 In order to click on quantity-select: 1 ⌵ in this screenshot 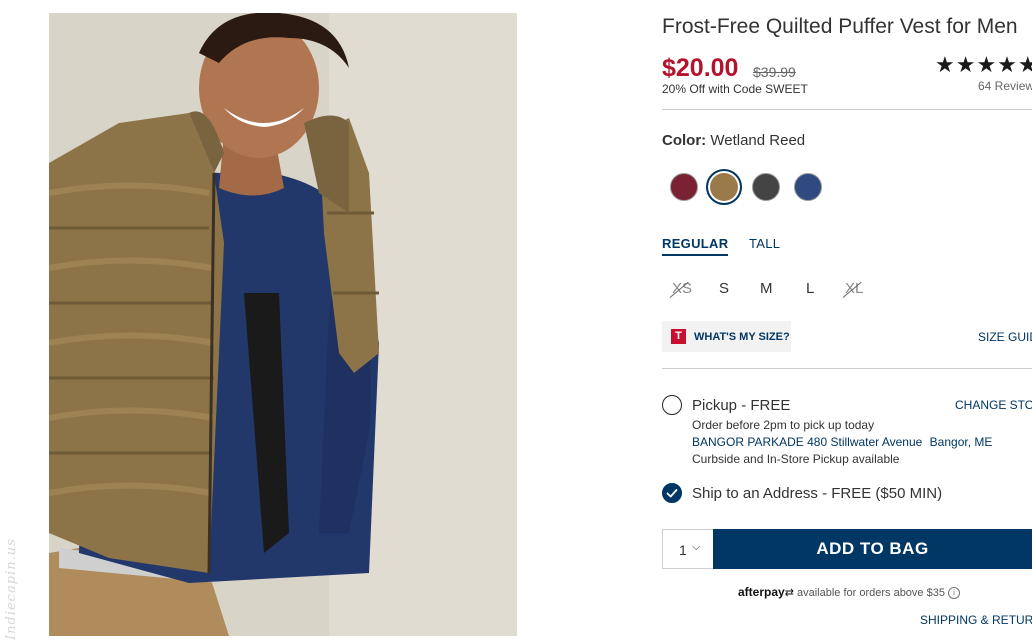, I will do `click(688, 549)`.